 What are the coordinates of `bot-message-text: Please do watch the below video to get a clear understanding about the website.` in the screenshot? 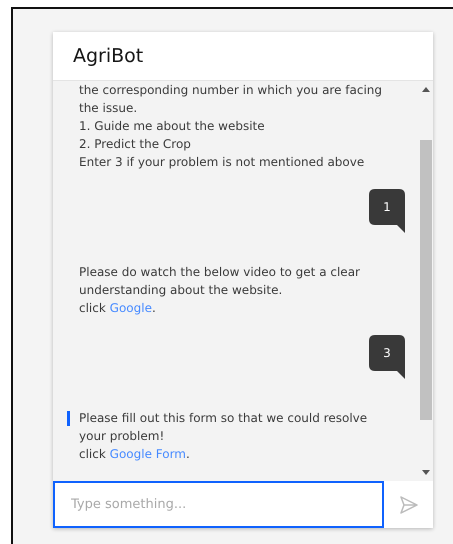 It's located at (220, 281).